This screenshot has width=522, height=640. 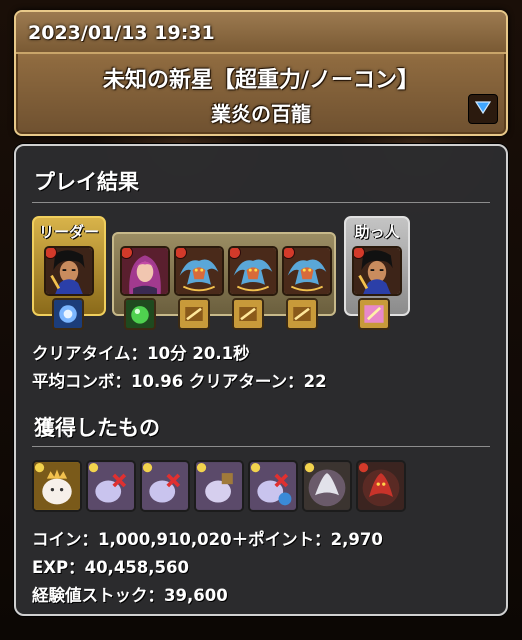 I want to click on reward-silver-dragon-icon, so click(x=327, y=486).